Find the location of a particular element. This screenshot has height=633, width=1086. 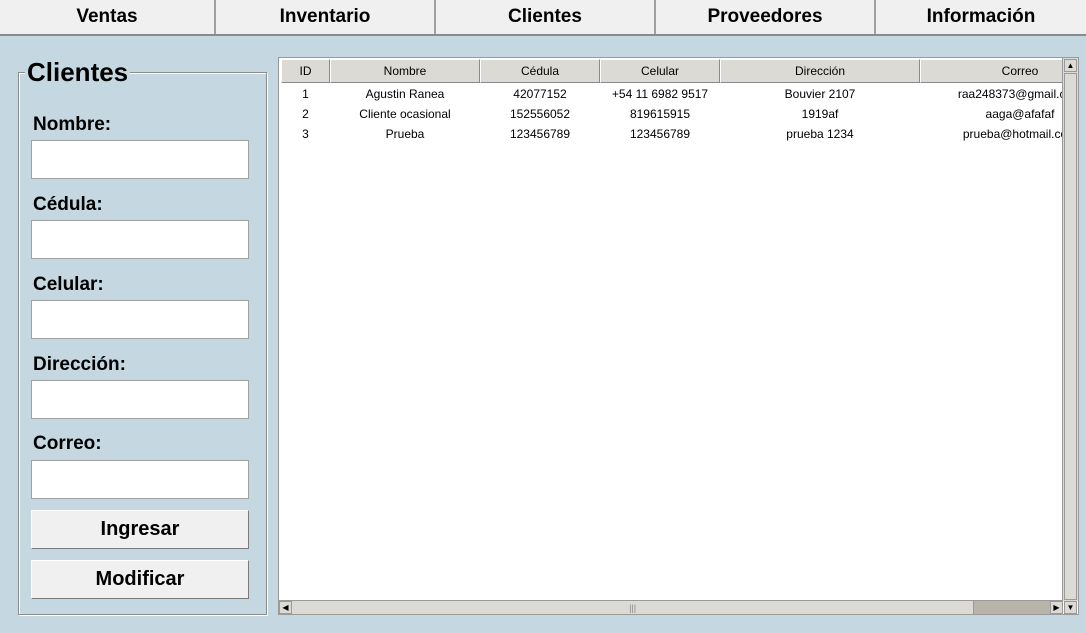

horizontal-scroll-thumb: ||| is located at coordinates (633, 607).